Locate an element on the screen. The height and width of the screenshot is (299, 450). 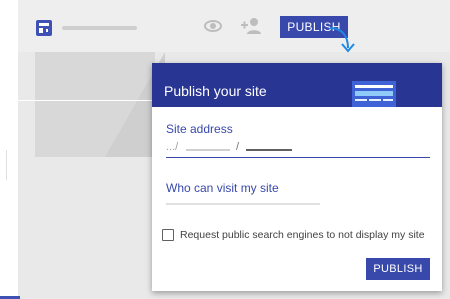
page-hero-placeholder is located at coordinates (100, 104).